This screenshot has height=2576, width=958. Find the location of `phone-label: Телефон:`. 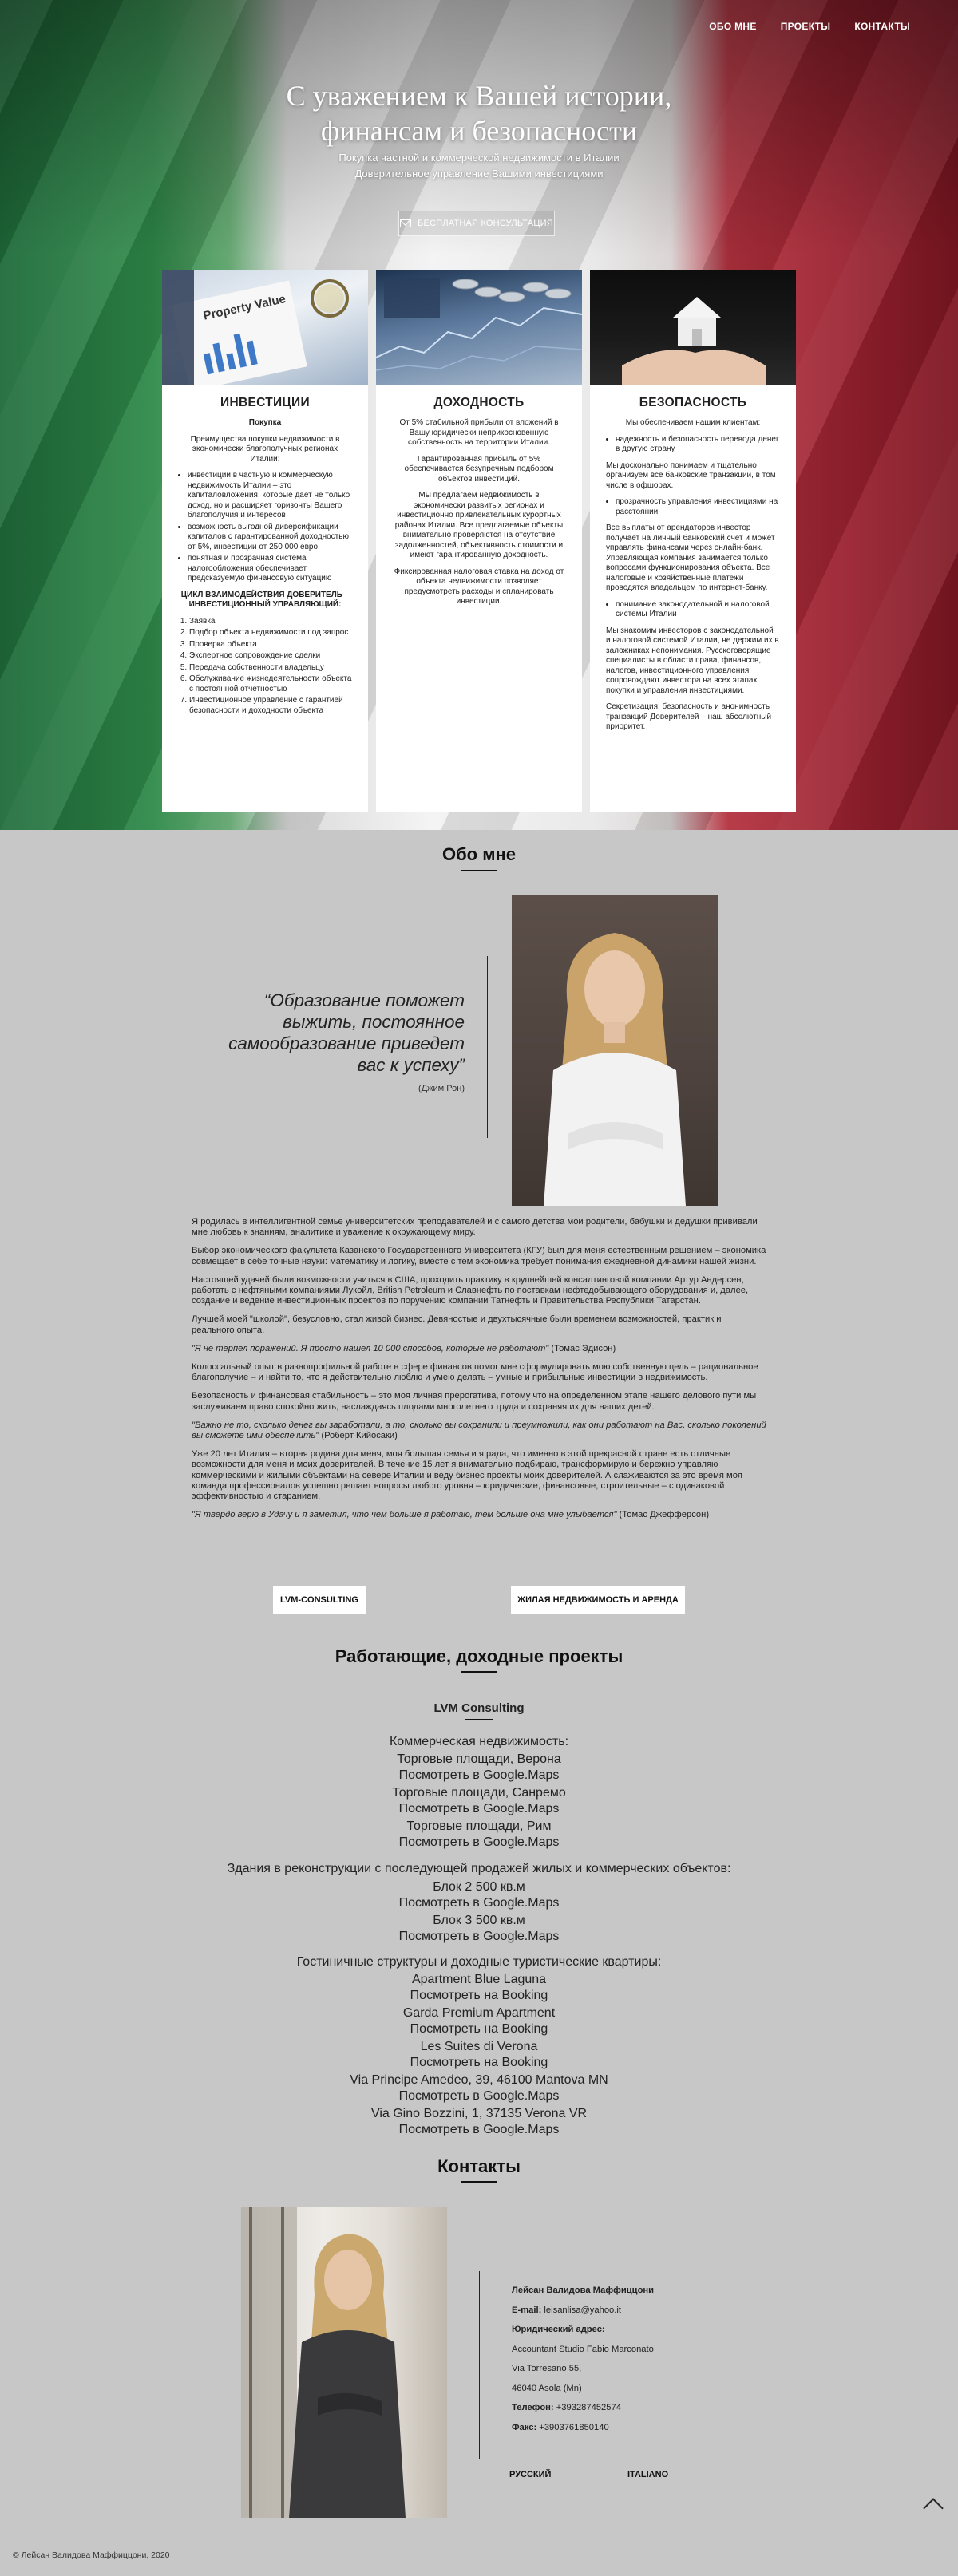

phone-label: Телефон: is located at coordinates (533, 2407).